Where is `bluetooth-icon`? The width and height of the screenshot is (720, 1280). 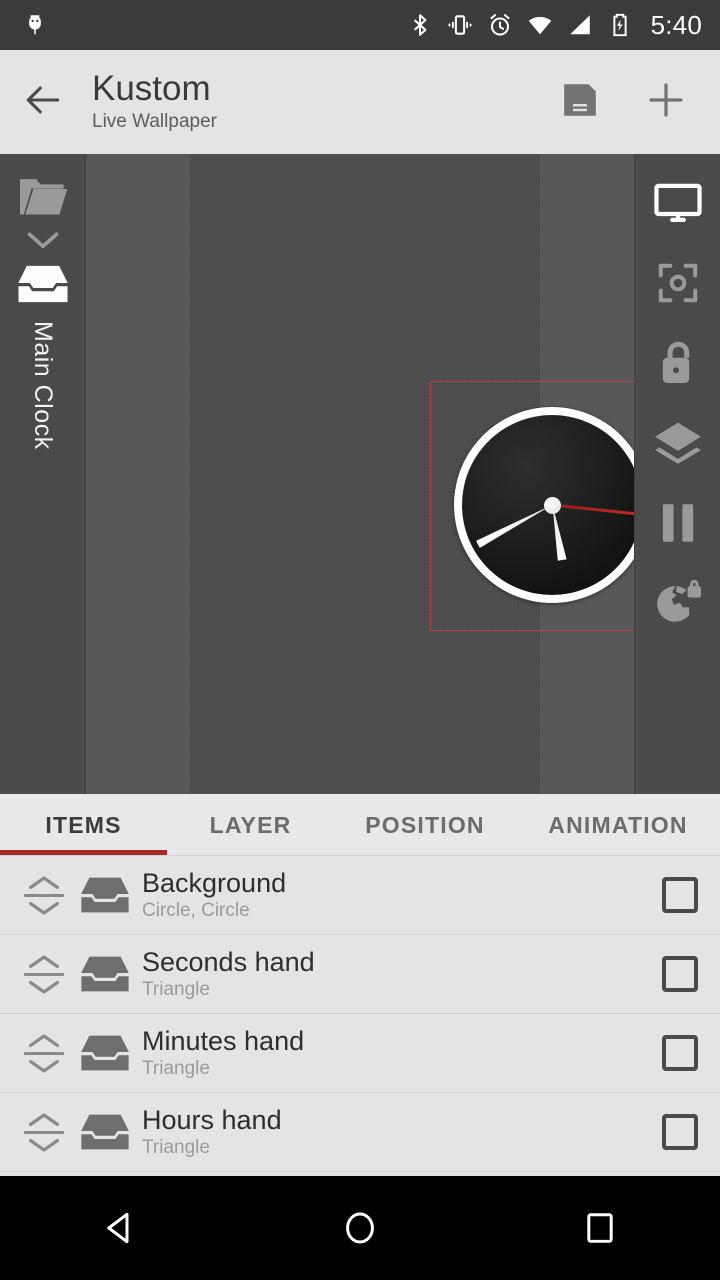
bluetooth-icon is located at coordinates (420, 25).